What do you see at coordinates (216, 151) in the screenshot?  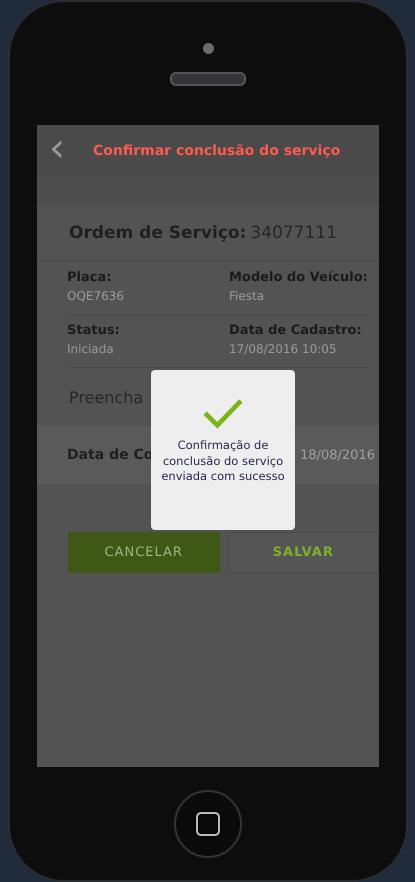 I see `screen-title: Confirmar conclusão do serviço` at bounding box center [216, 151].